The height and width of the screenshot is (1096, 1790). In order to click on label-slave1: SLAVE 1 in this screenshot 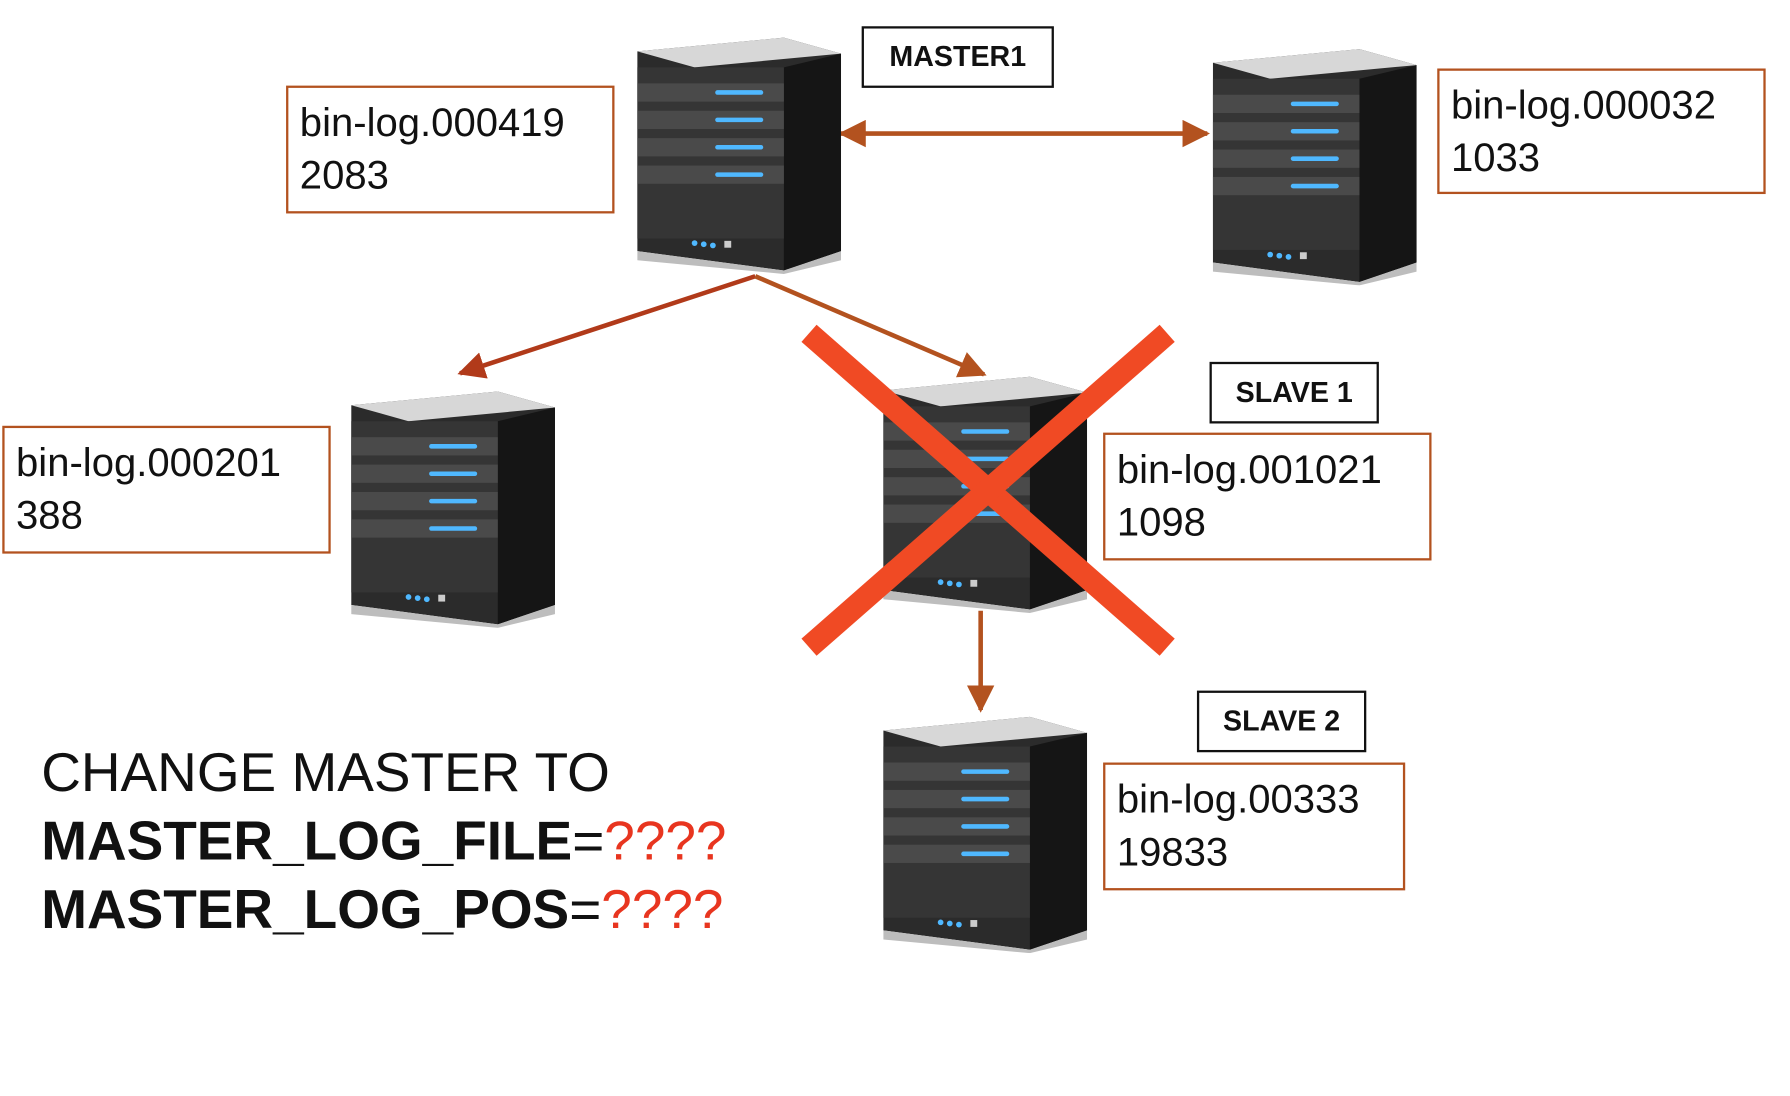, I will do `click(1294, 392)`.